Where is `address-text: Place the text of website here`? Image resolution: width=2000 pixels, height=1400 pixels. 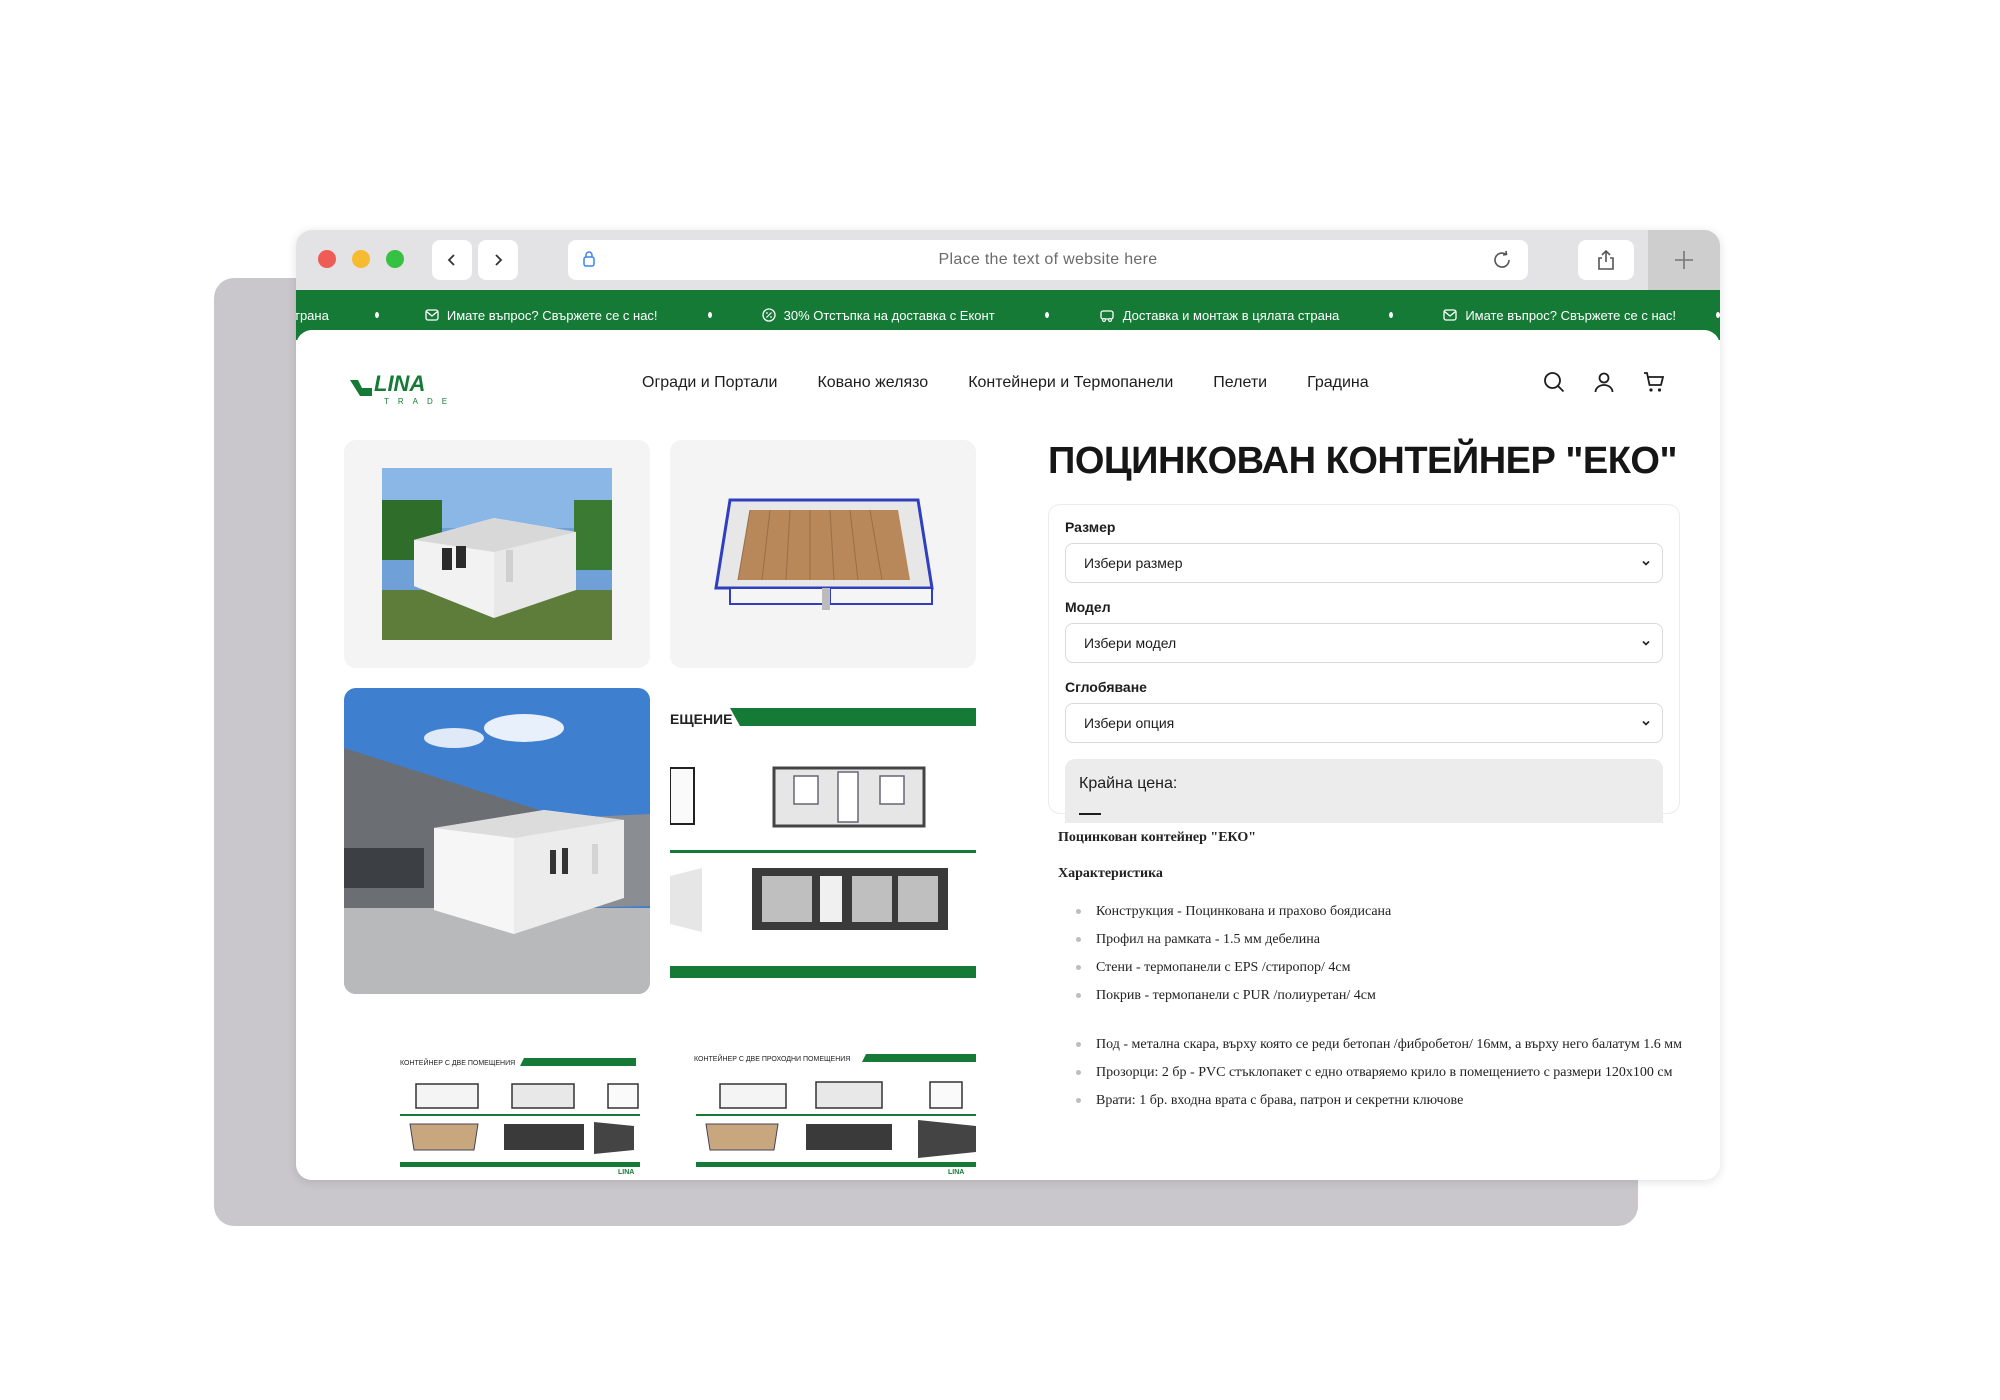
address-text: Place the text of website here is located at coordinates (1048, 259).